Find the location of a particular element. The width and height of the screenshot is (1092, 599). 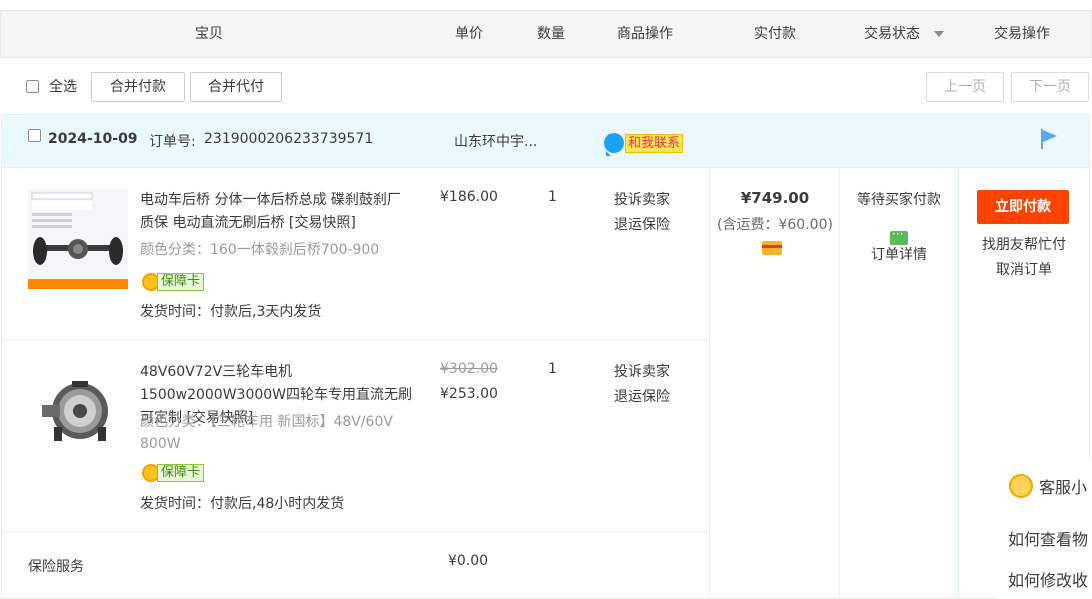

order-number-label: 订单号: is located at coordinates (172, 142).